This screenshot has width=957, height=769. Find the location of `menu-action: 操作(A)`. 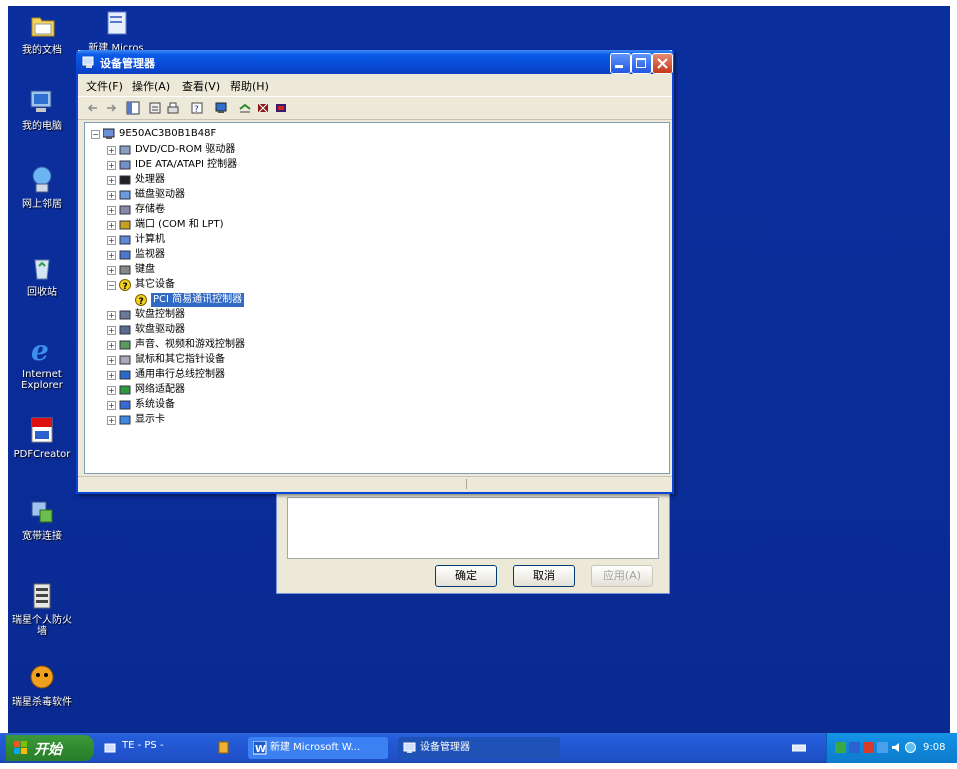

menu-action: 操作(A) is located at coordinates (151, 86).